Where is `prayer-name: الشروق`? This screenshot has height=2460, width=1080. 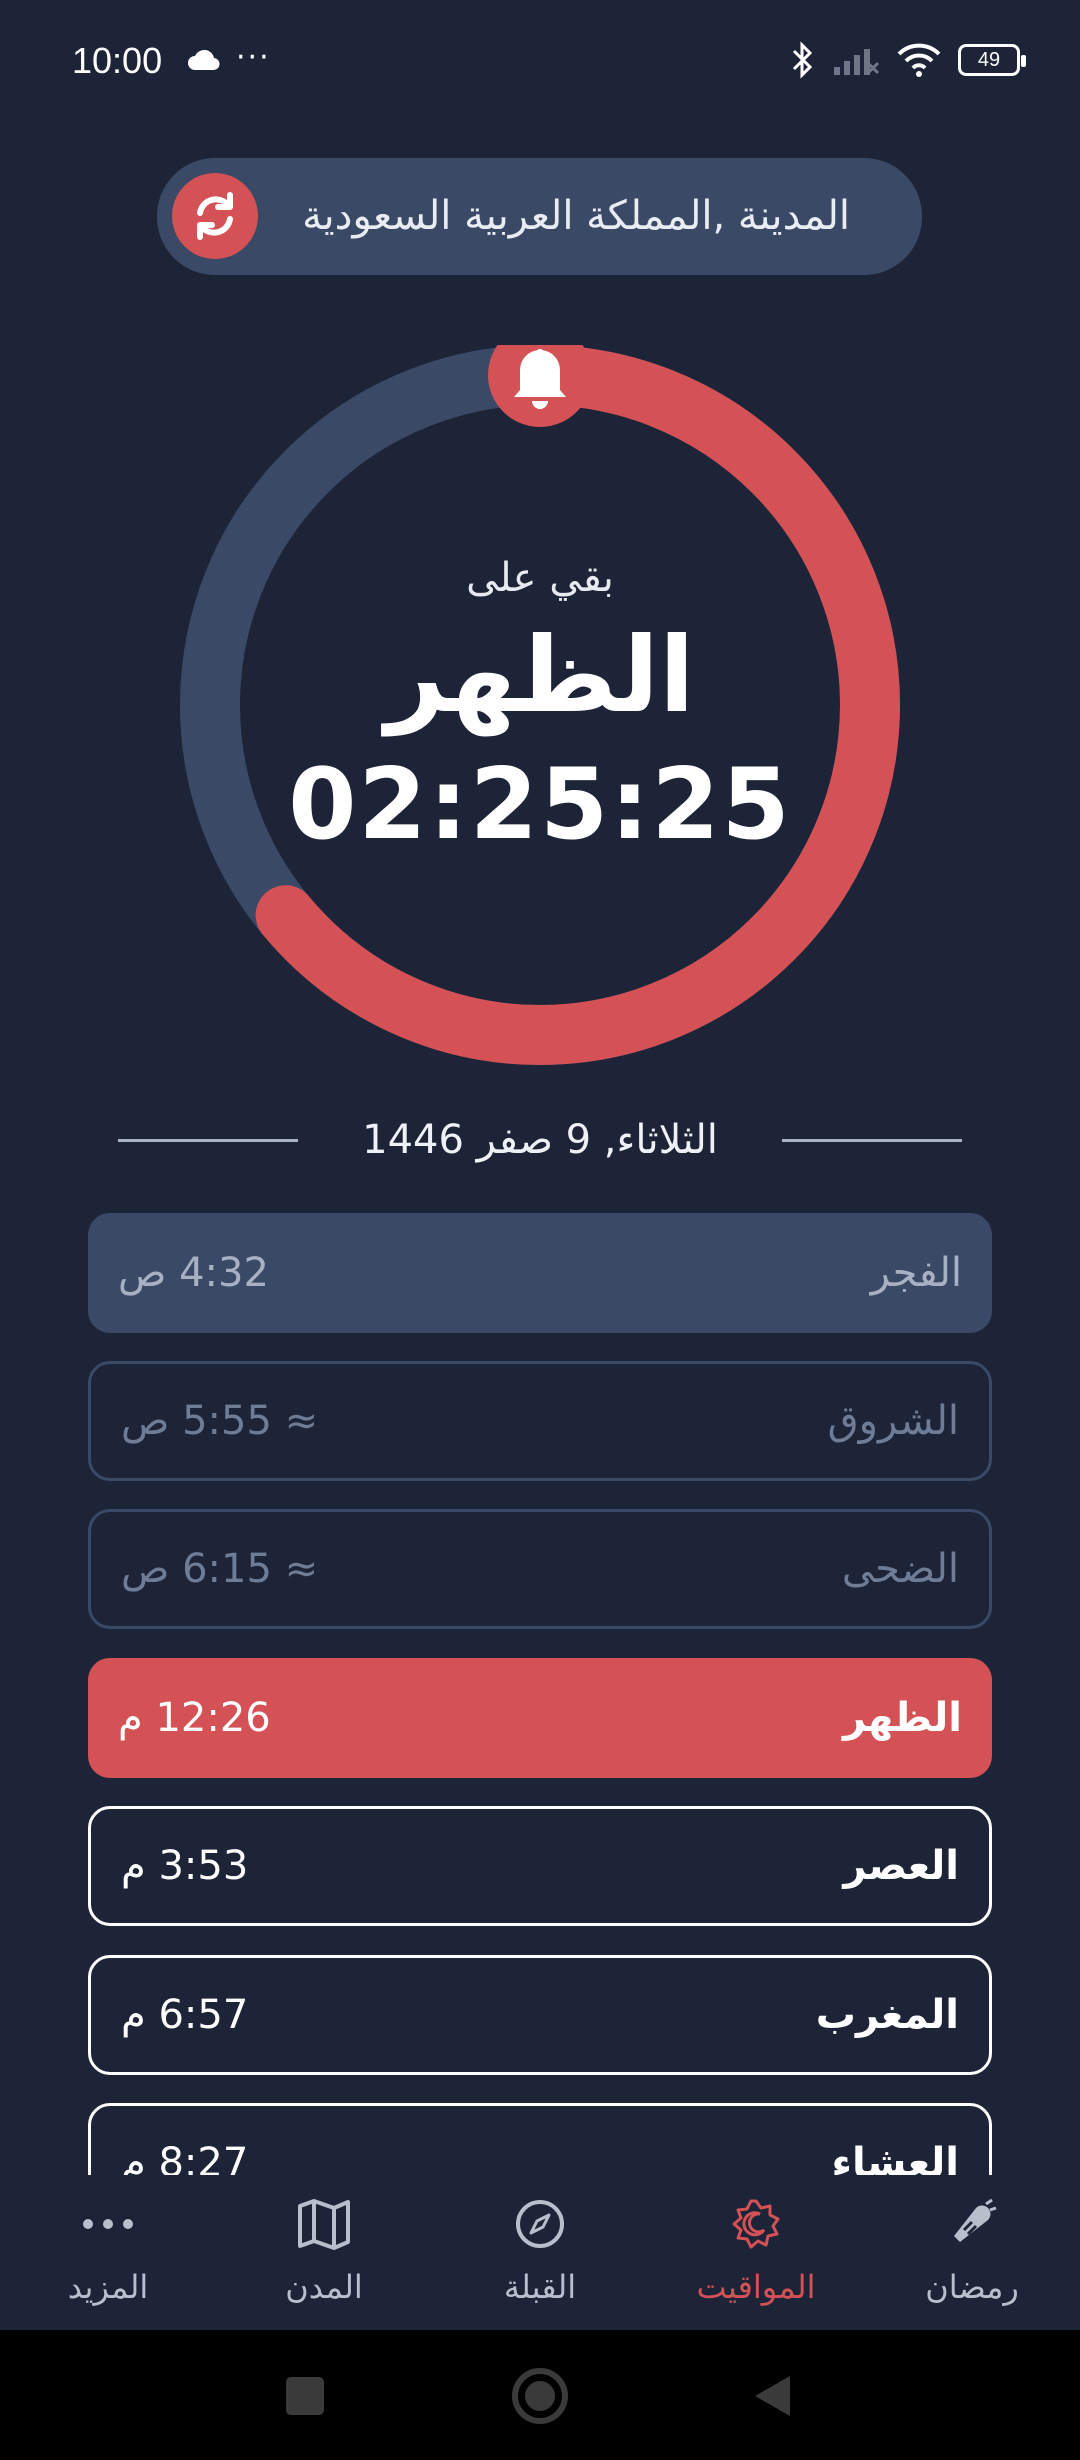 prayer-name: الشروق is located at coordinates (893, 1421).